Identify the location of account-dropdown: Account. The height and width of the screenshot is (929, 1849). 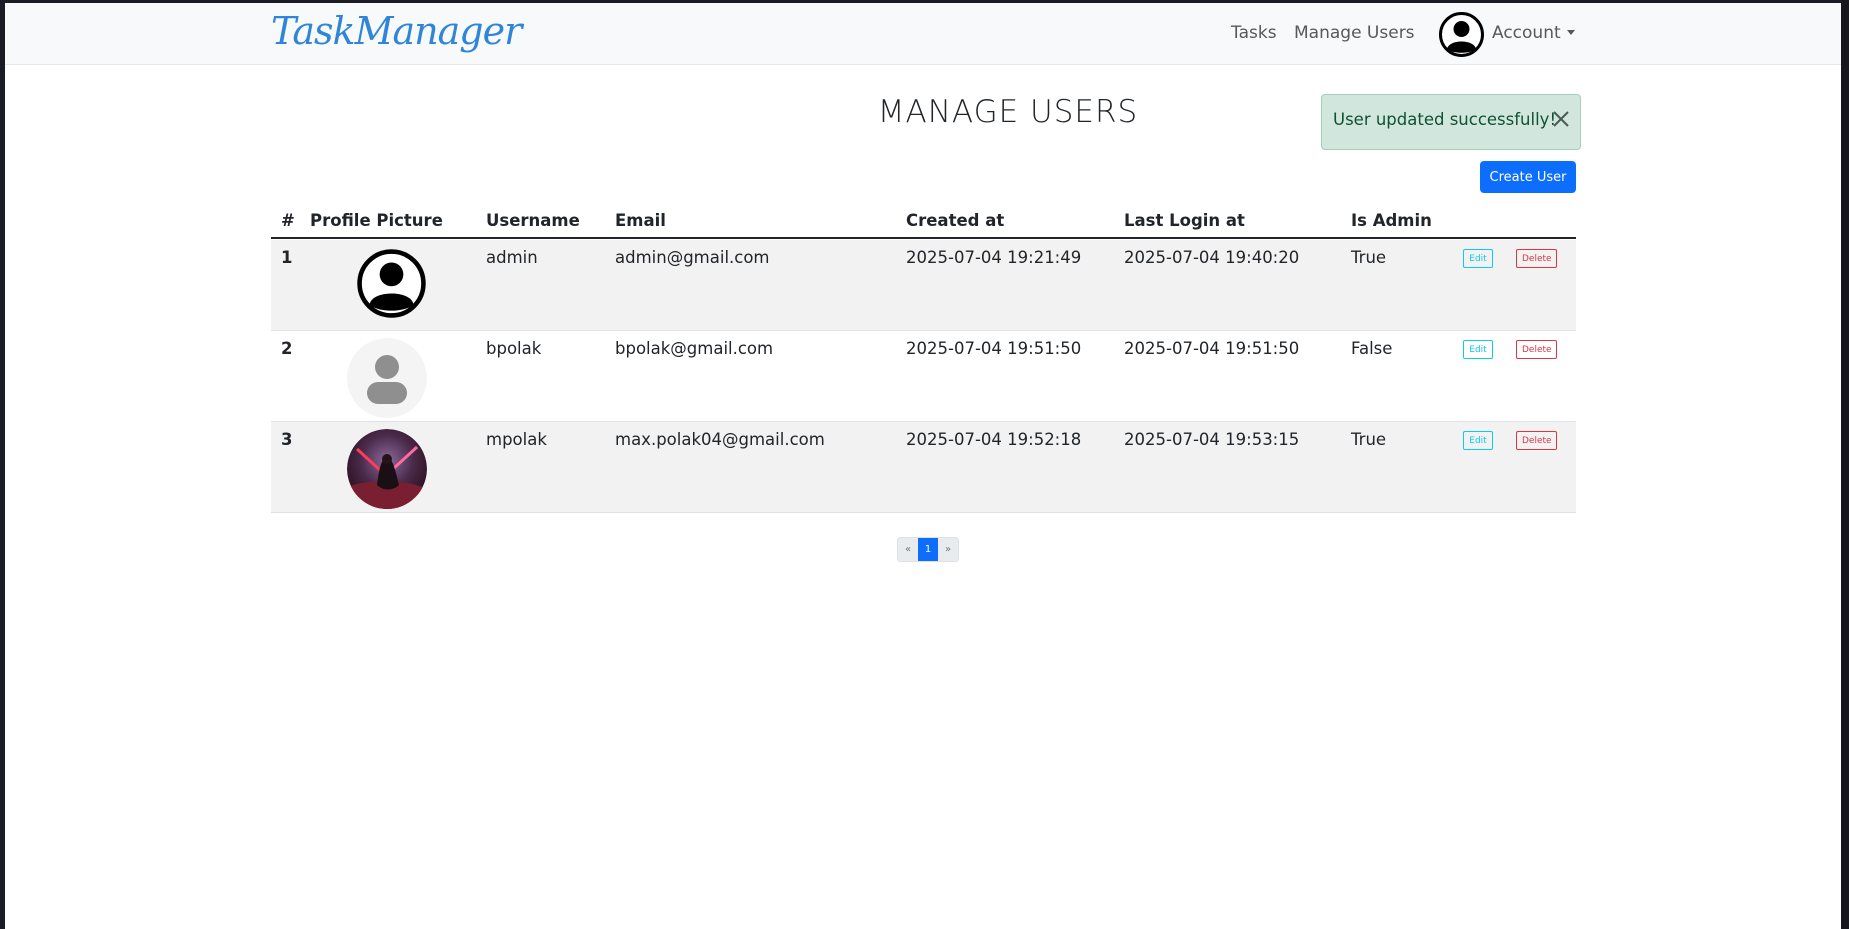
(1533, 33).